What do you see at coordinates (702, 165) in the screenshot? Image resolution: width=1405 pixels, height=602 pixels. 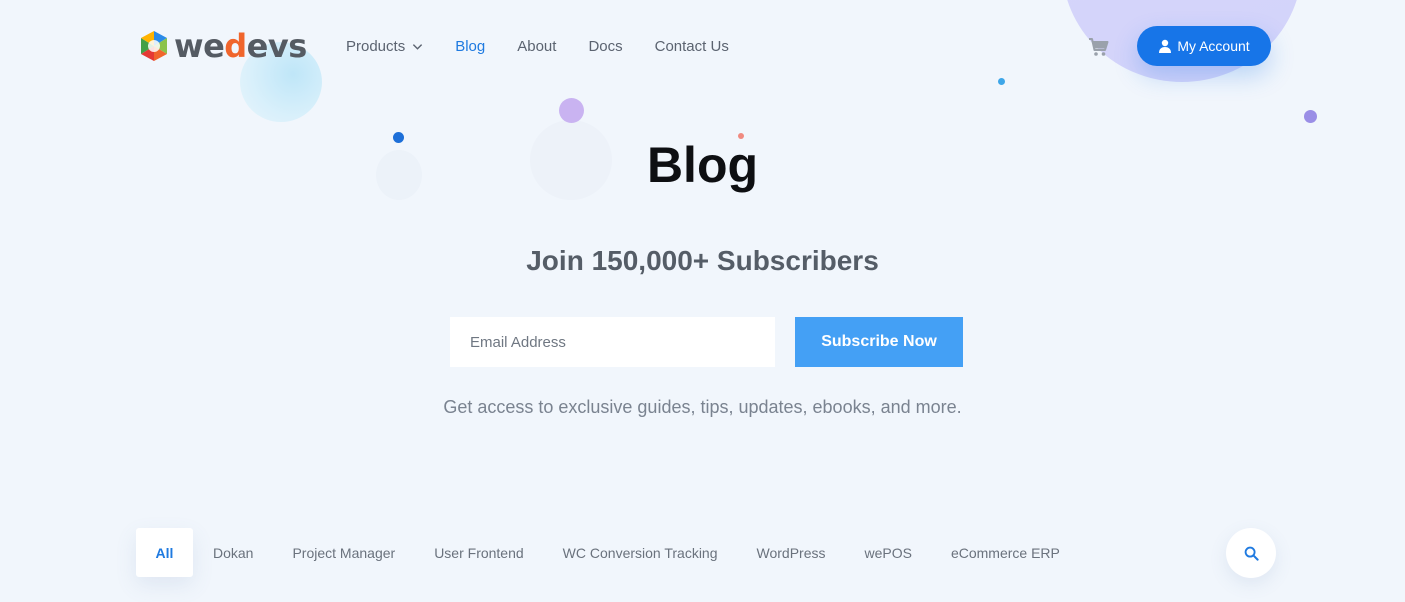 I see `page-title: Blog` at bounding box center [702, 165].